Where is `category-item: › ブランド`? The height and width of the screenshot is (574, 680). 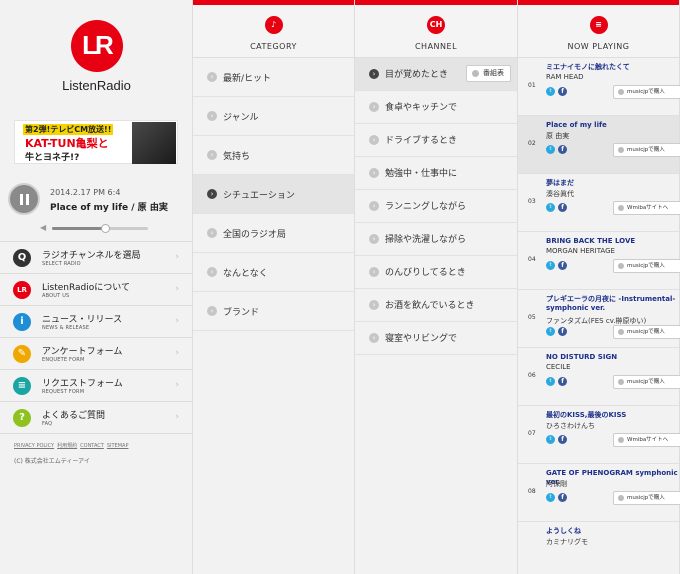 category-item: › ブランド is located at coordinates (273, 311).